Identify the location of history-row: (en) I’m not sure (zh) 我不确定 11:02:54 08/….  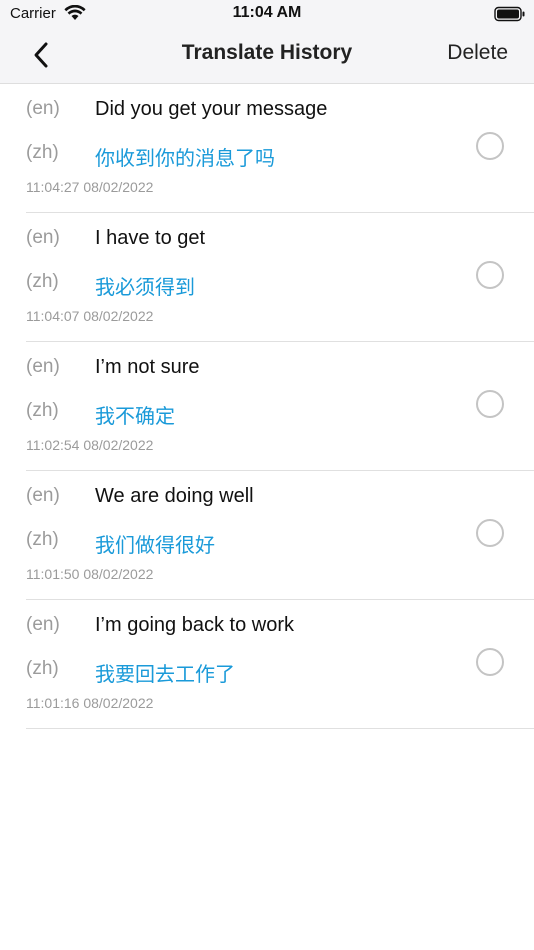
(280, 406).